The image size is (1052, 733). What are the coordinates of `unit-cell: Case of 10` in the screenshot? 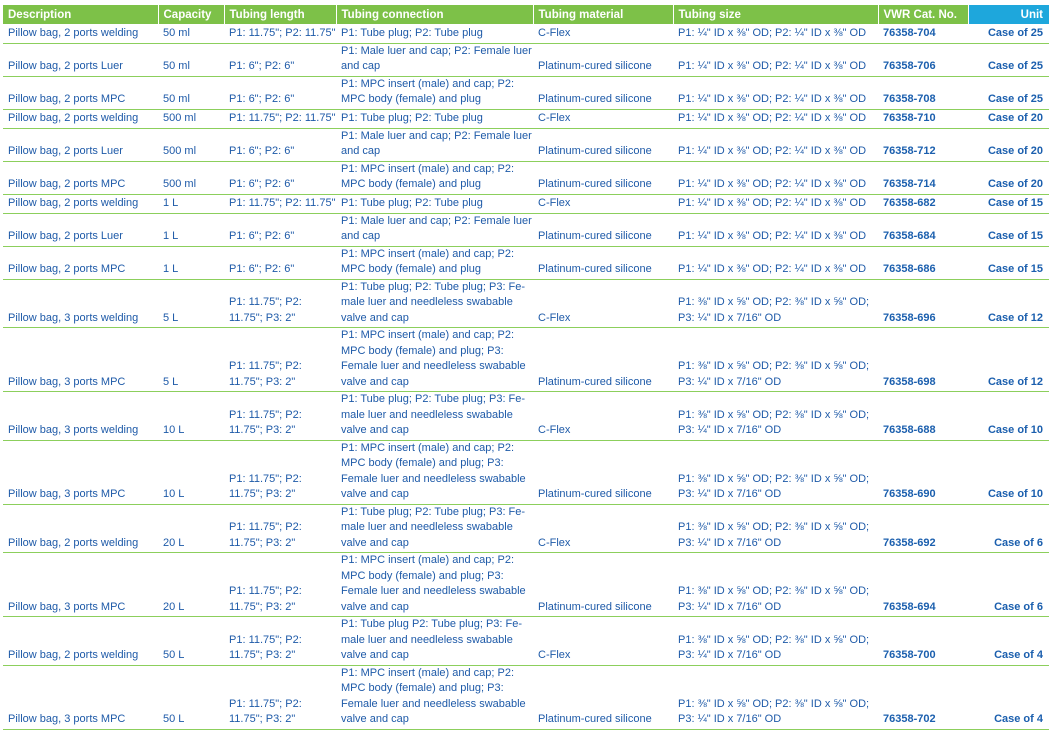 It's located at (1008, 416).